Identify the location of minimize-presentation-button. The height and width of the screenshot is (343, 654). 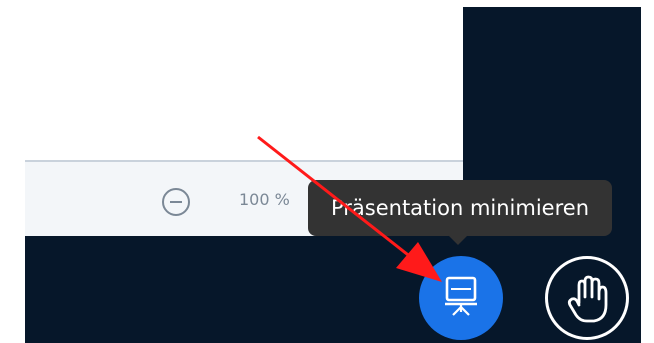
(461, 298).